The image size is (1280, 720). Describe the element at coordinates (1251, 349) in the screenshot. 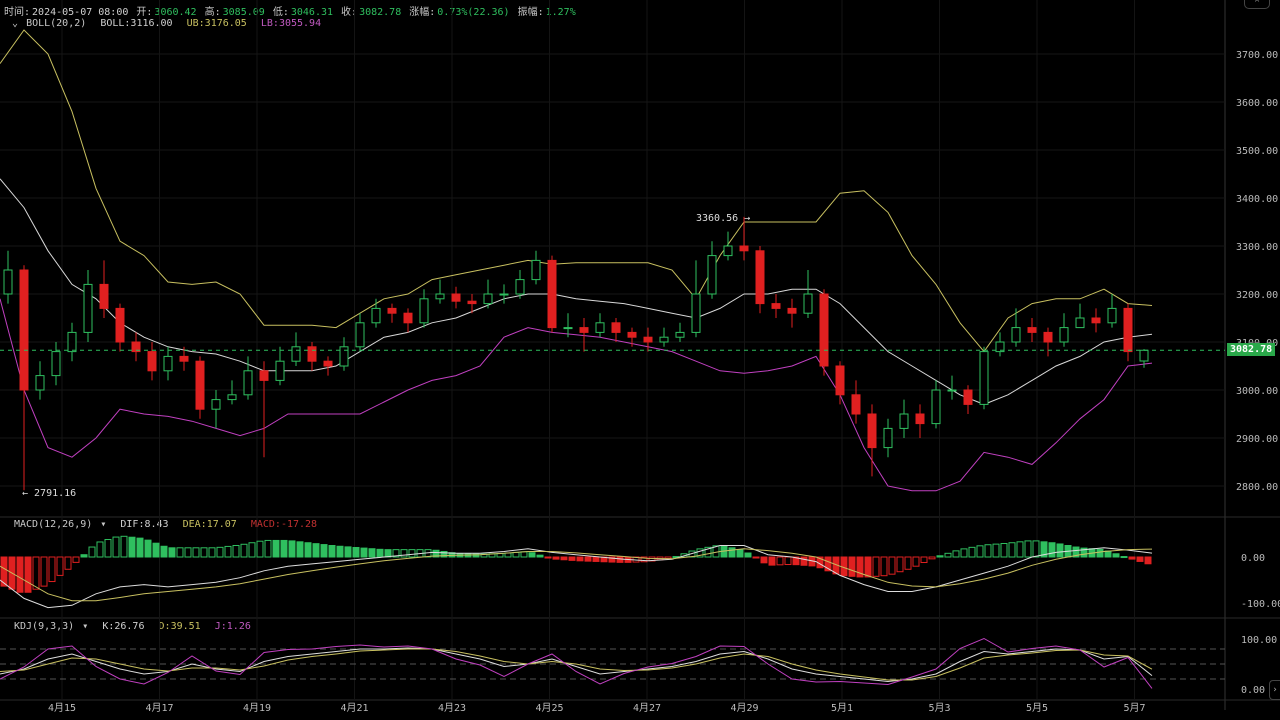

I see `current-price-tag: 3082.78` at that location.